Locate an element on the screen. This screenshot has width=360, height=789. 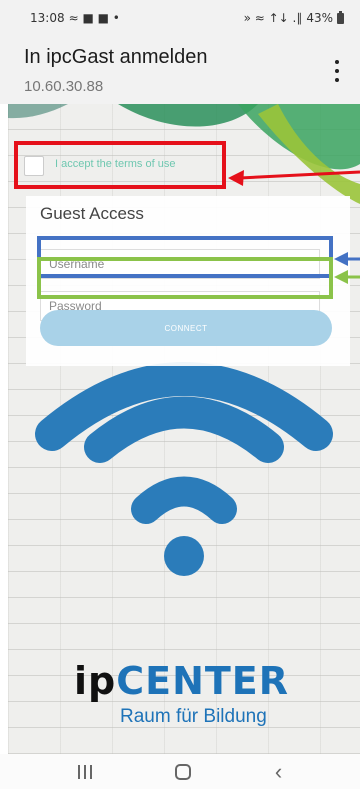
battery-percent: 43% is located at coordinates (319, 18).